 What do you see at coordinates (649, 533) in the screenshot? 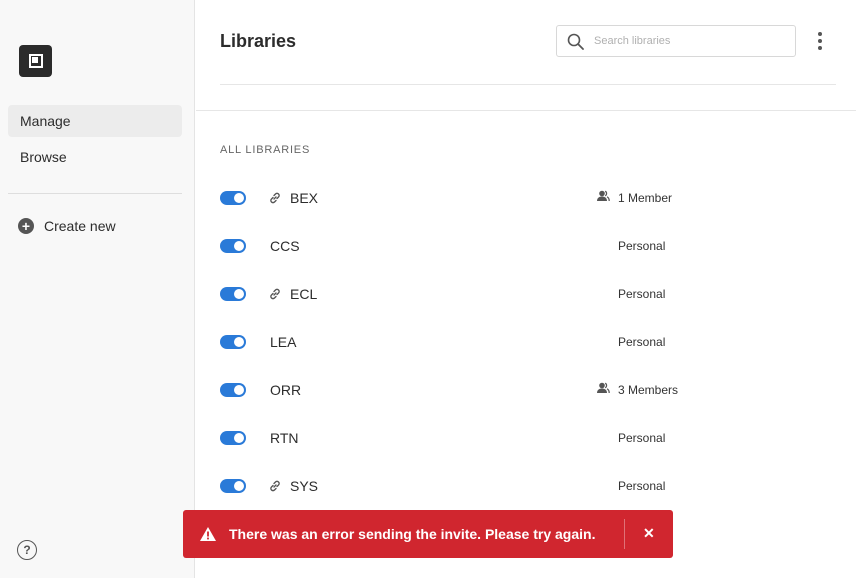
I see `close-icon: ✕` at bounding box center [649, 533].